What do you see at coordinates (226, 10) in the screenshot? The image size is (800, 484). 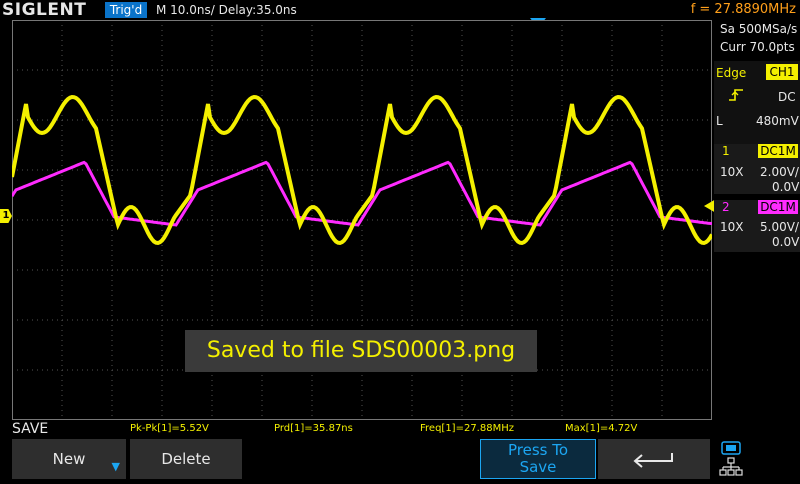 I see `timebase-readout: M 10.0ns/ Delay:35.0ns` at bounding box center [226, 10].